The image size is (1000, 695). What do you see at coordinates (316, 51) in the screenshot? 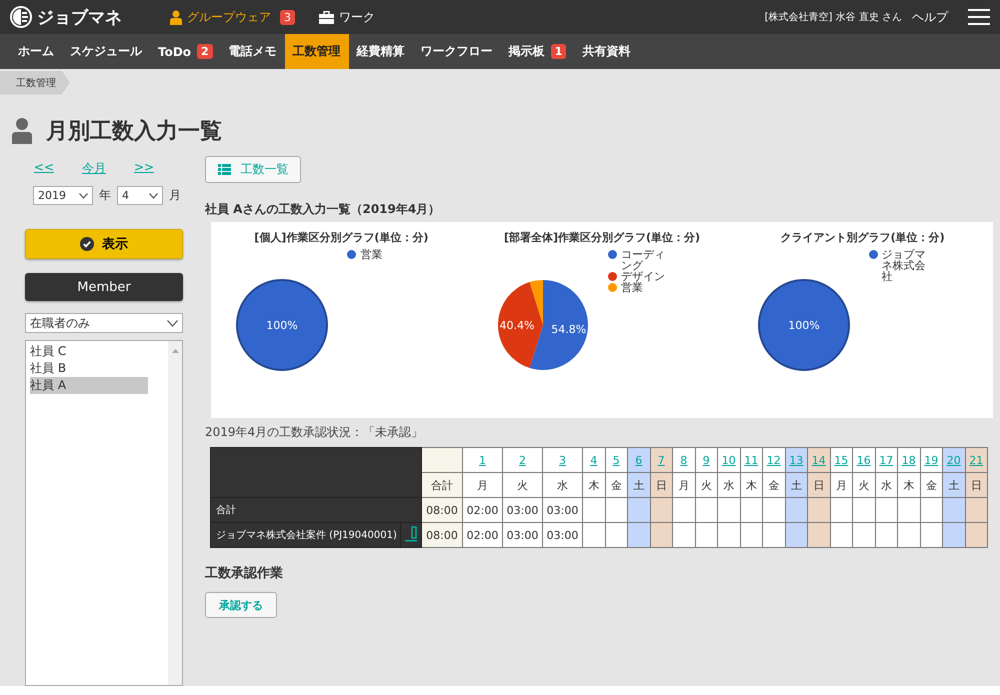
I see `nav-tab: 工数管理` at bounding box center [316, 51].